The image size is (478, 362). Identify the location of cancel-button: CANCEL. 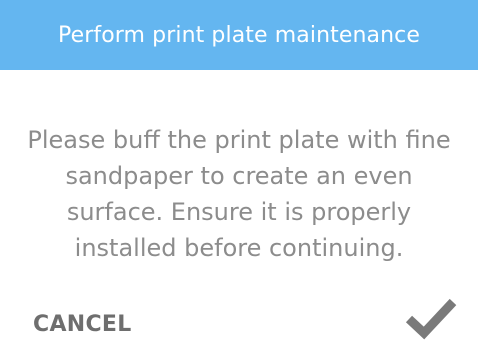
(82, 324).